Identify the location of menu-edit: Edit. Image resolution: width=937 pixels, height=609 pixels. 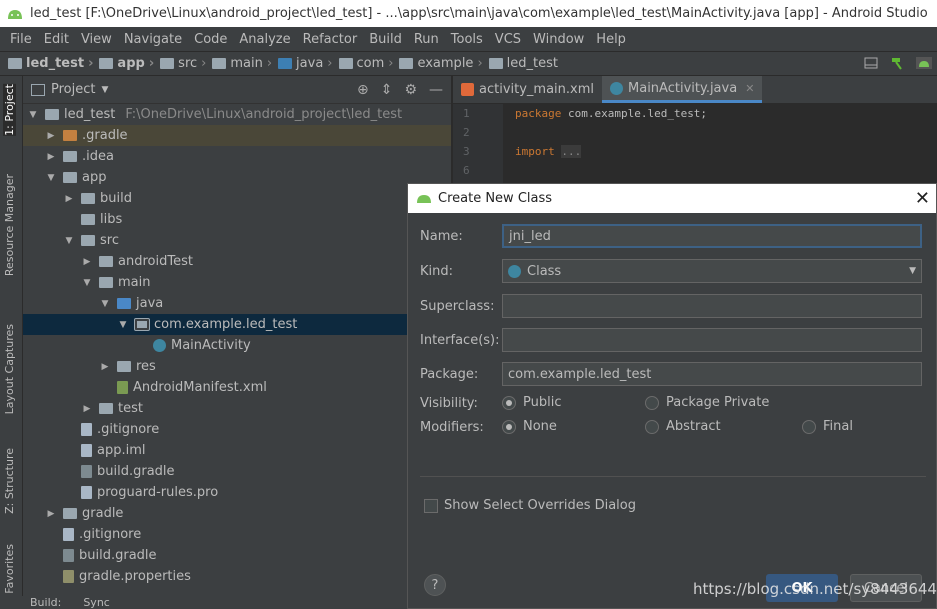
(56, 39).